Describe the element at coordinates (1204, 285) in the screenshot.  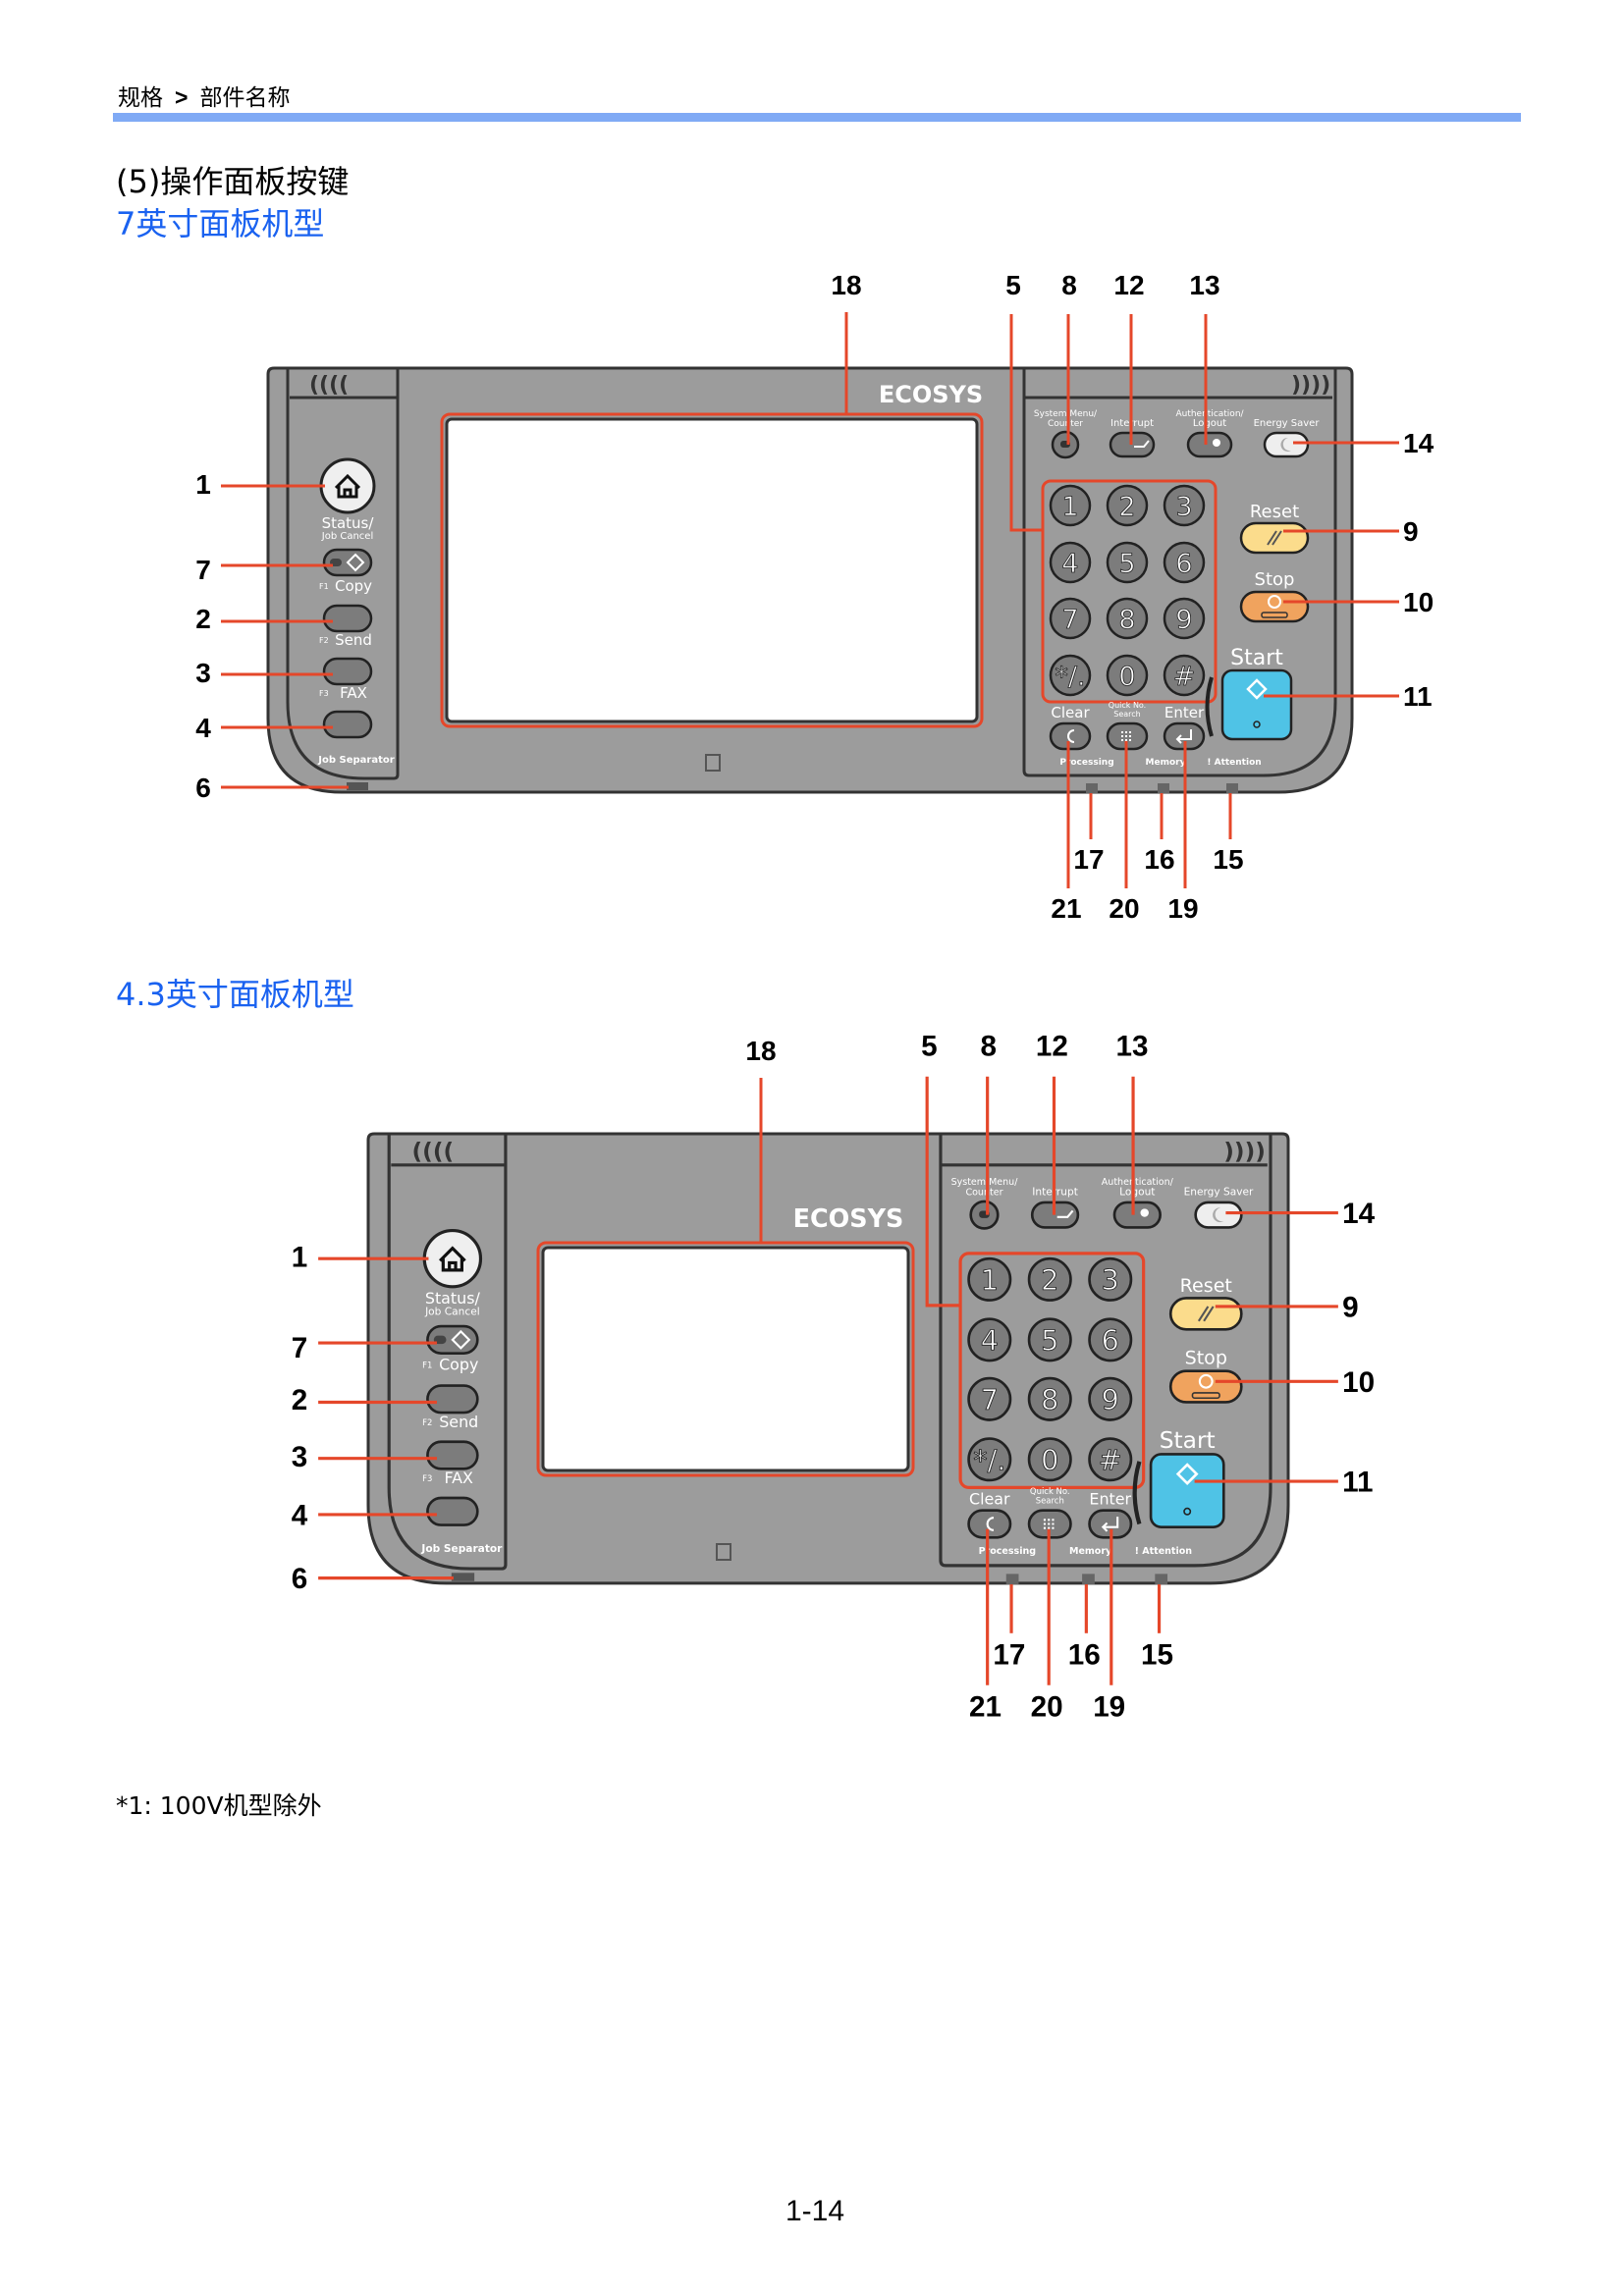
I see `callout-authentication: 13` at that location.